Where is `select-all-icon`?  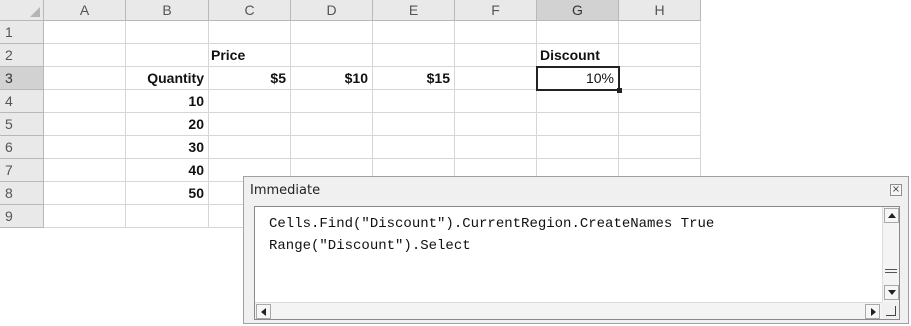
select-all-icon is located at coordinates (35, 12).